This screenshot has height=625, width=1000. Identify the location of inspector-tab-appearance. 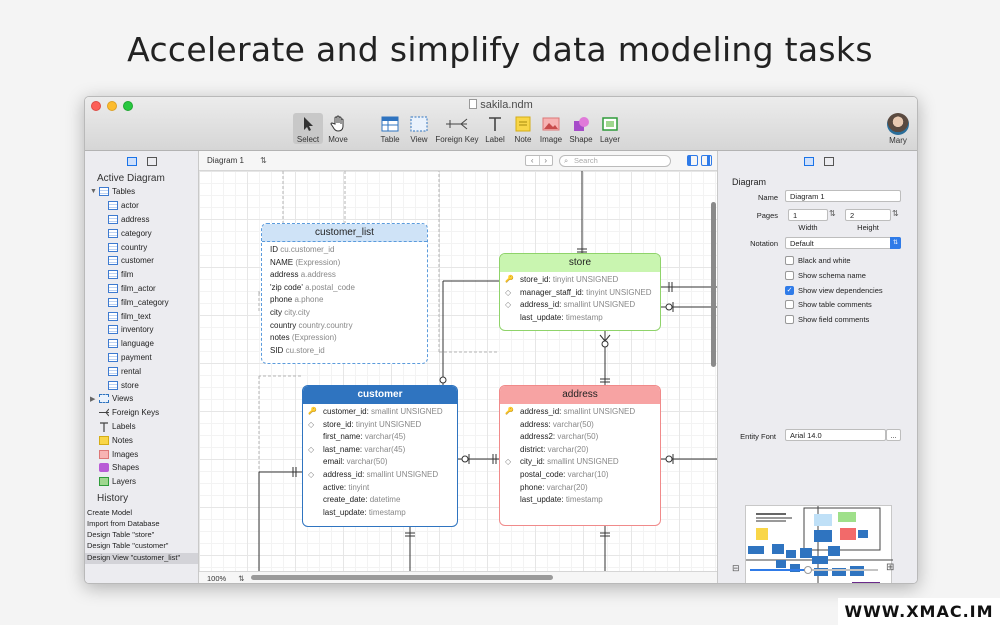
(828, 161).